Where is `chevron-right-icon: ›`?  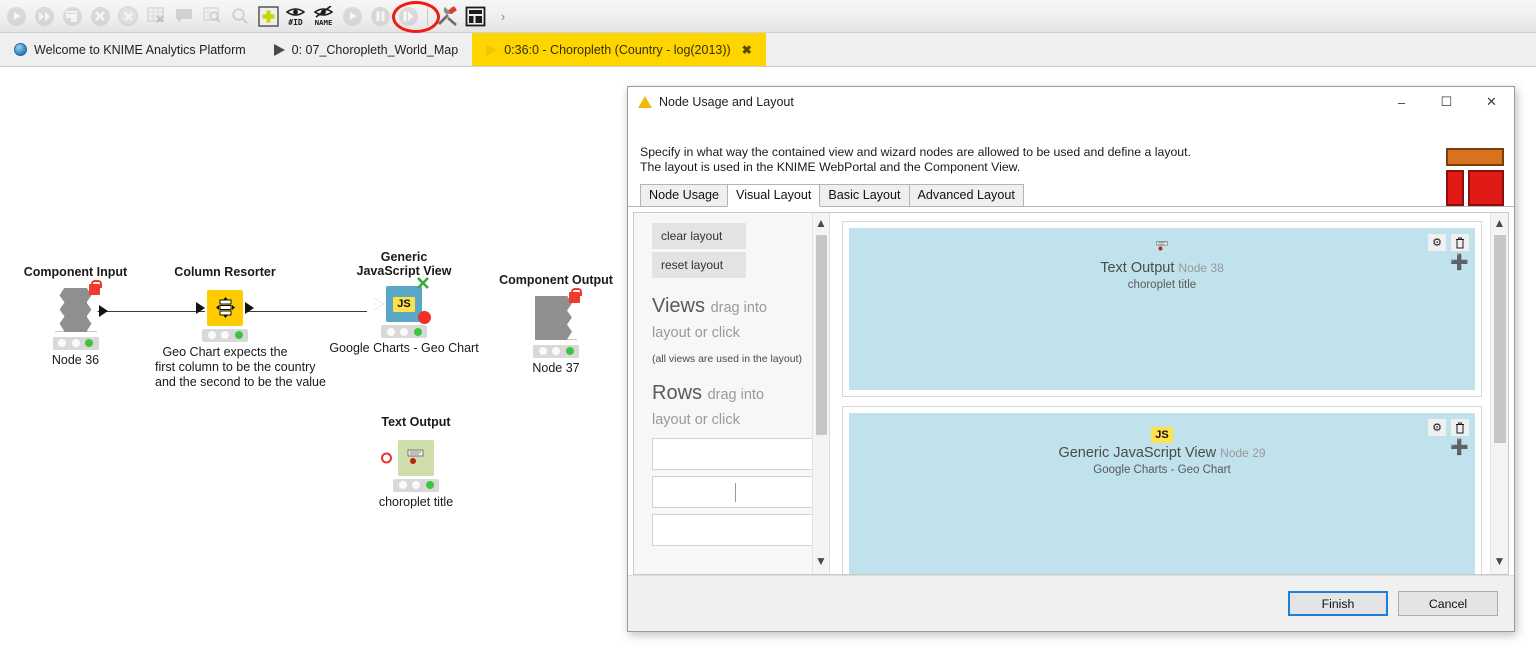 chevron-right-icon: › is located at coordinates (503, 16).